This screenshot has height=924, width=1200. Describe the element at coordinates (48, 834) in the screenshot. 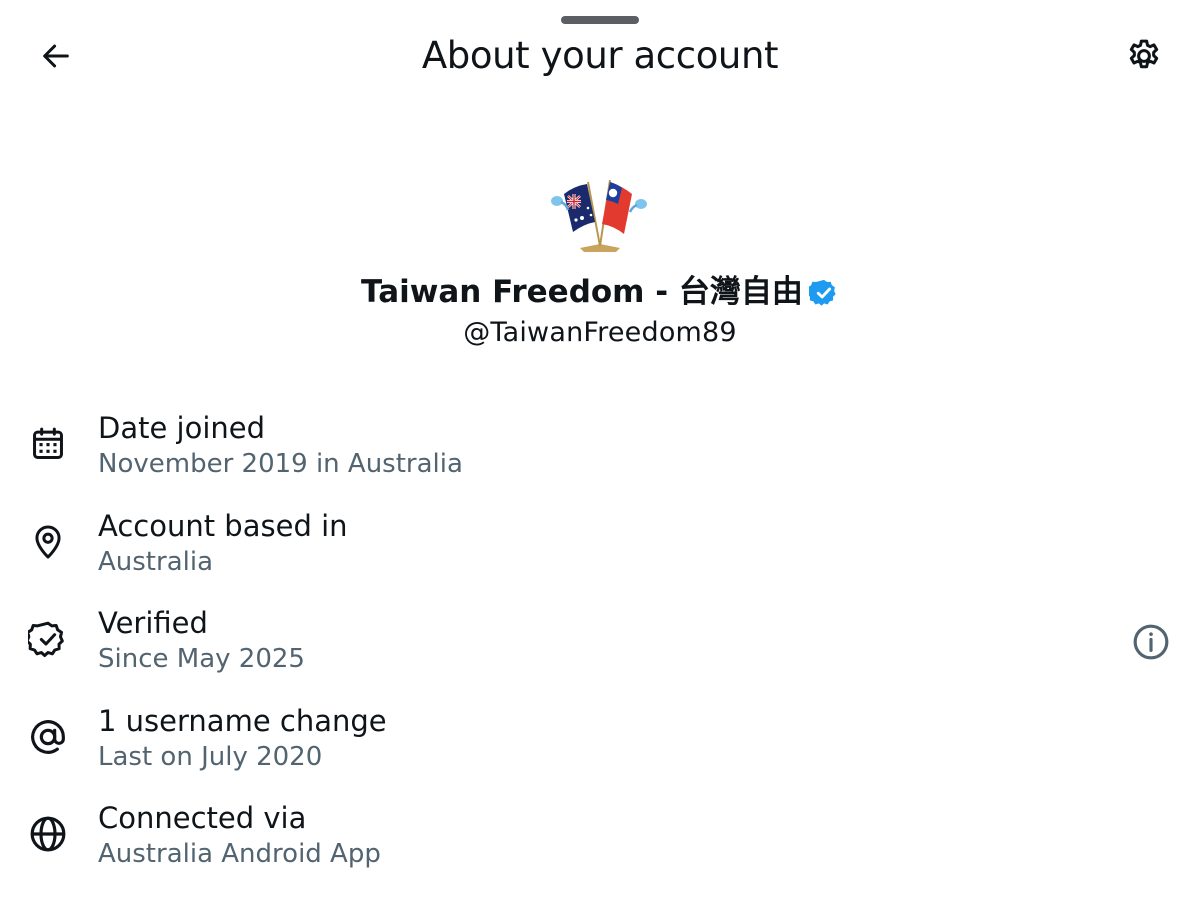

I see `globe-icon` at that location.